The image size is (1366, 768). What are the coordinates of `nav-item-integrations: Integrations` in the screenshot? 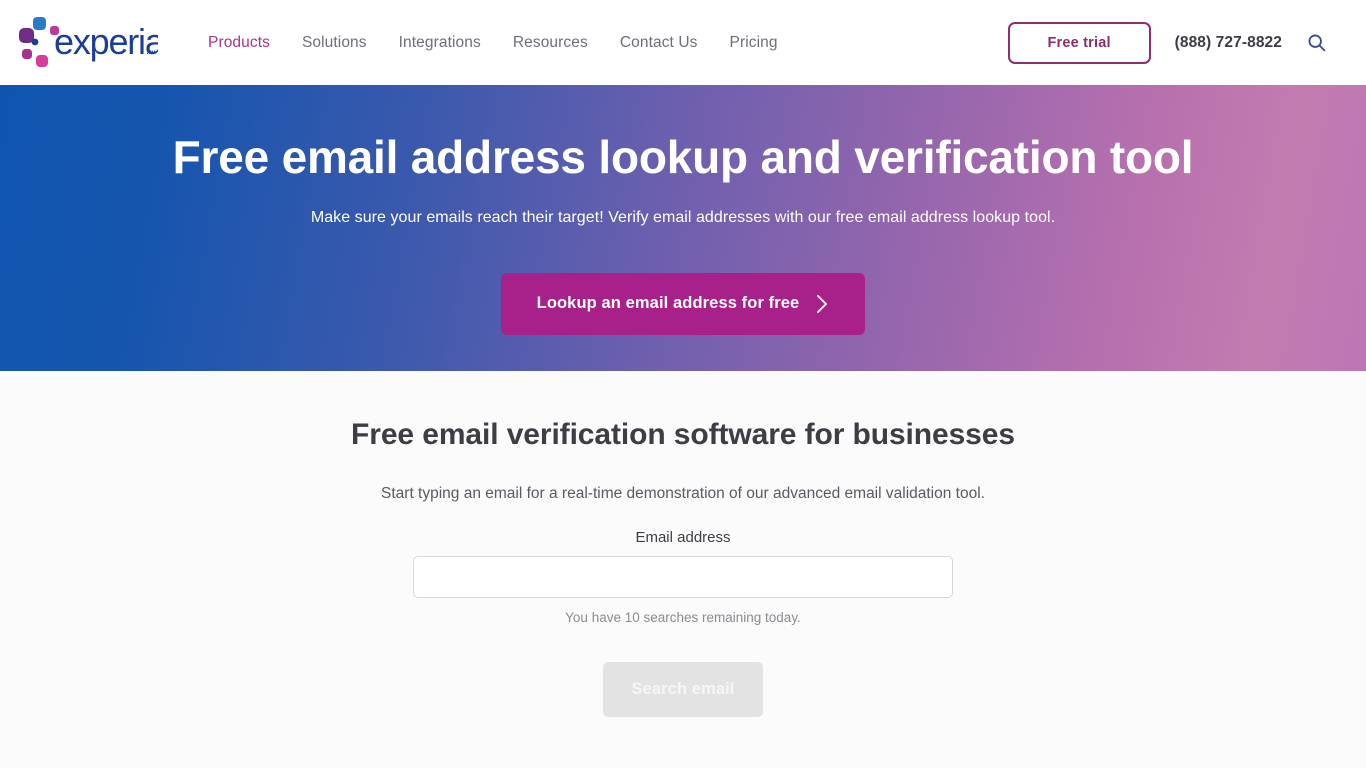 It's located at (440, 43).